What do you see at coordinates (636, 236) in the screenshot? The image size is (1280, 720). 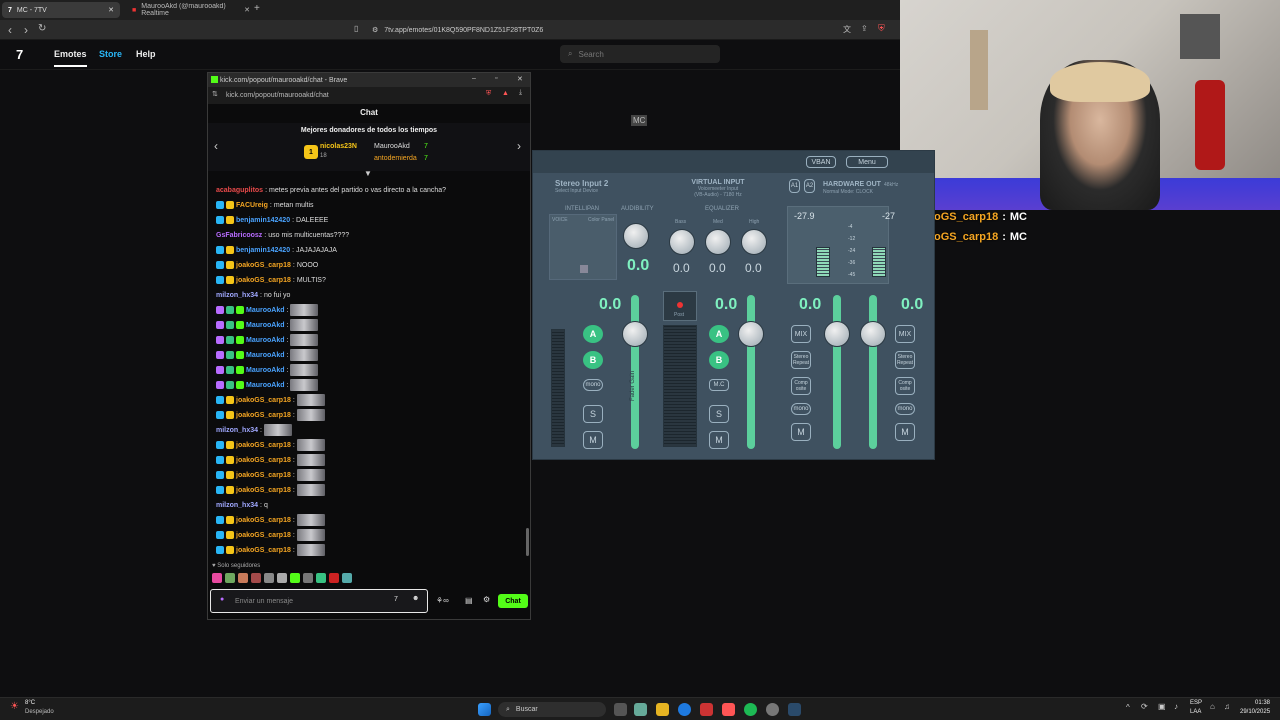 I see `audibility-knob` at bounding box center [636, 236].